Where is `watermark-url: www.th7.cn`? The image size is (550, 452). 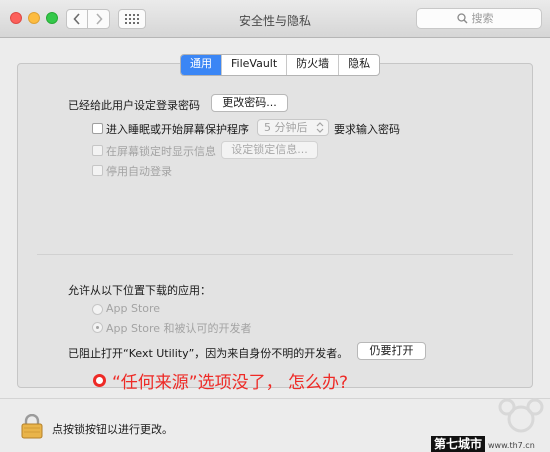
watermark-url: www.th7.cn is located at coordinates (511, 445).